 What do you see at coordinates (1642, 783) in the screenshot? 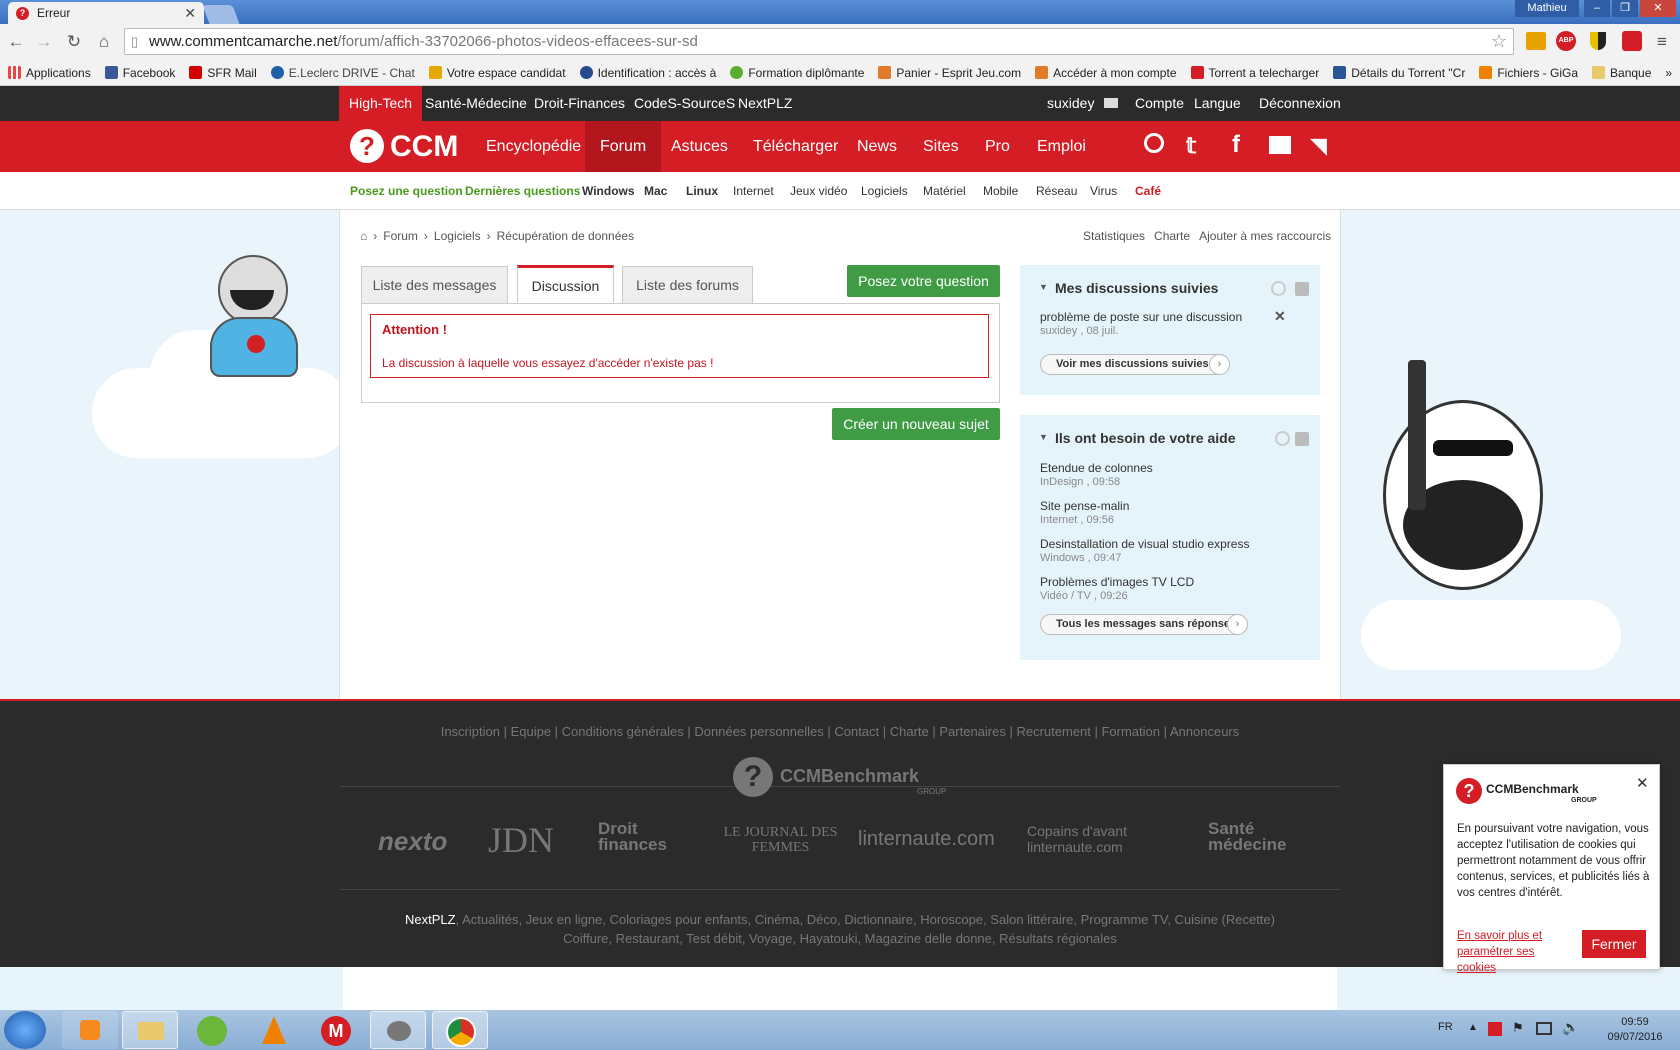
I see `close-icon: ✕` at bounding box center [1642, 783].